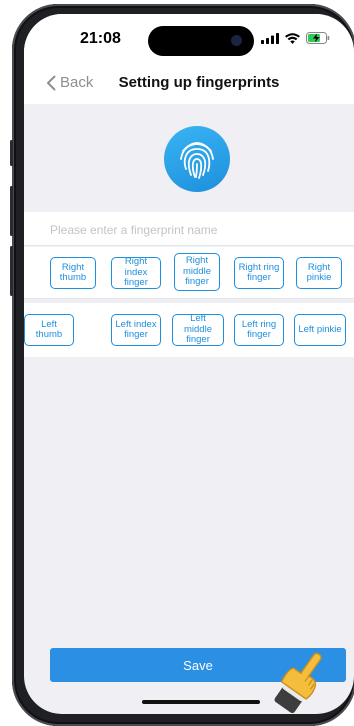 The width and height of the screenshot is (354, 726). I want to click on finger-right-thumb: Right thumb, so click(73, 273).